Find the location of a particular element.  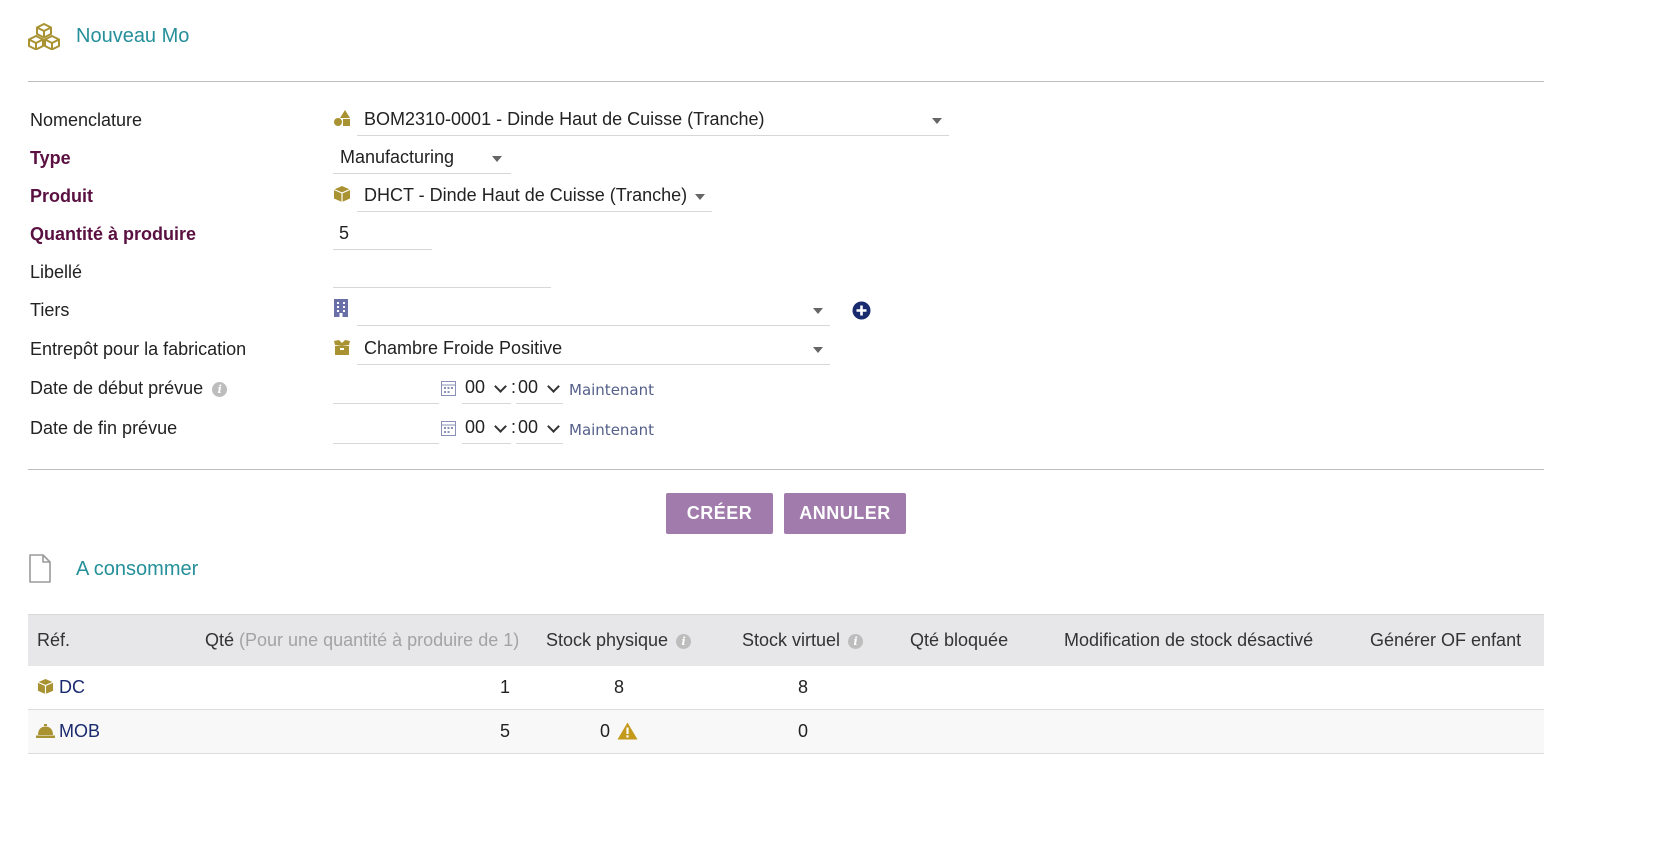

entrepot-value: Chambre Froide Positive is located at coordinates (463, 348).